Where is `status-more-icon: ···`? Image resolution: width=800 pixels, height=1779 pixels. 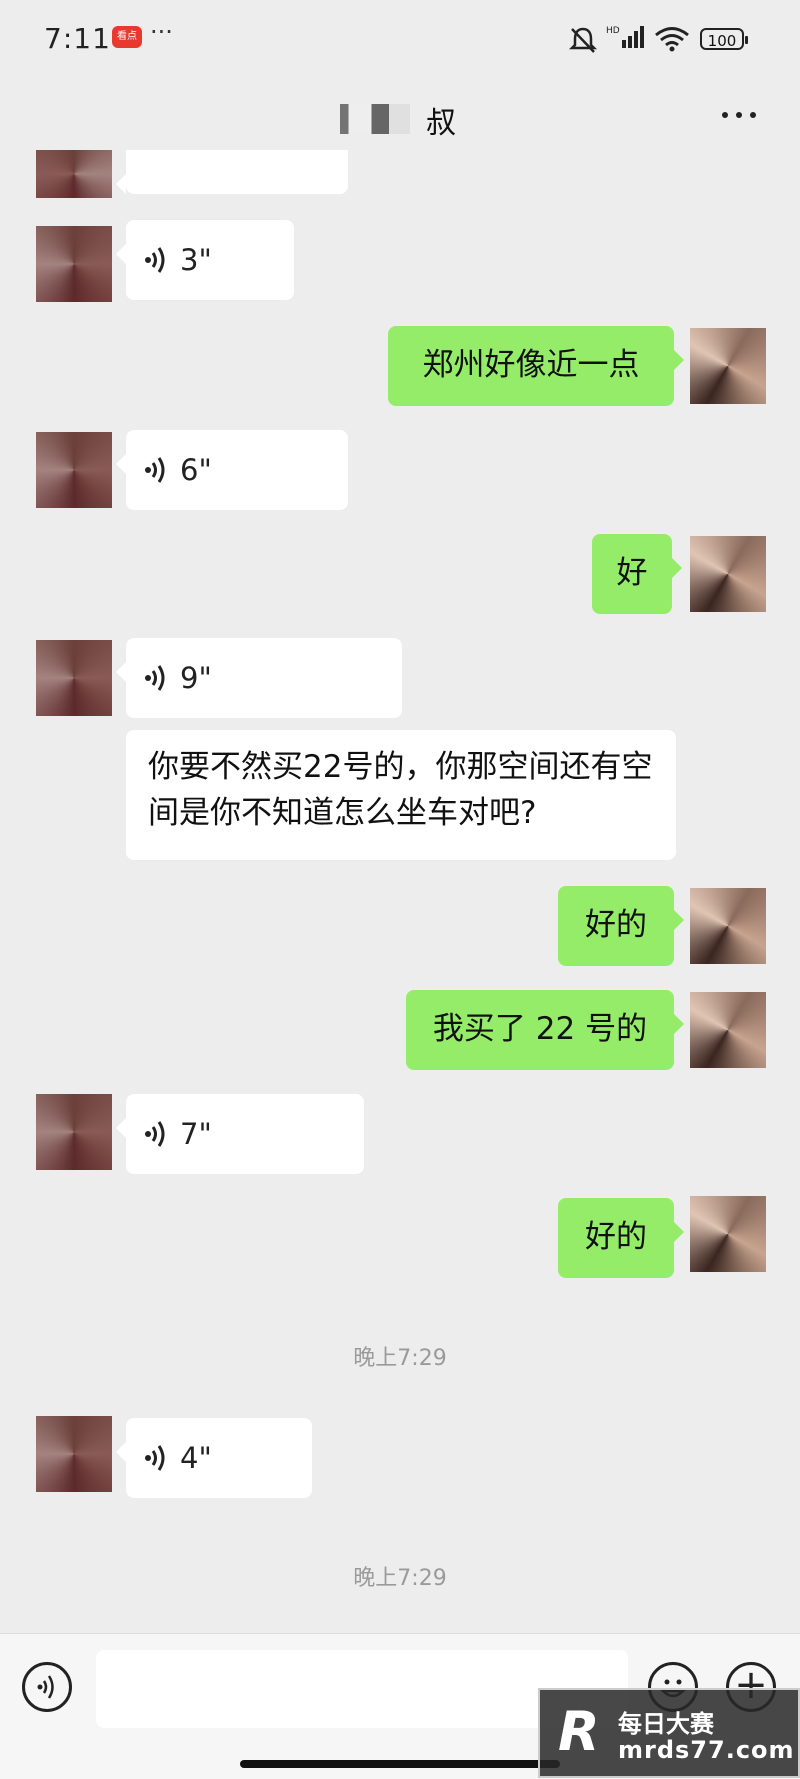
status-more-icon: ··· is located at coordinates (161, 32).